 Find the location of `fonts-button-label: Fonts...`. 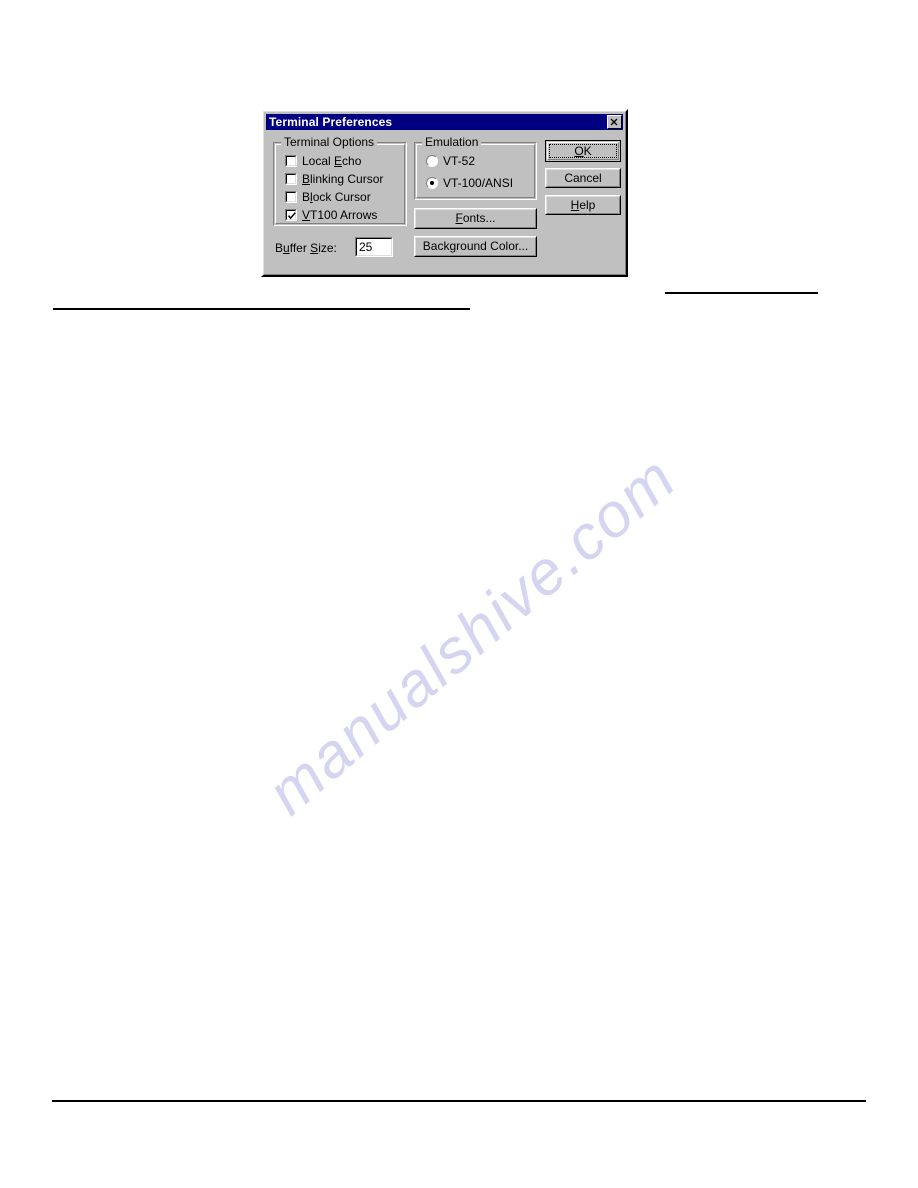

fonts-button-label: Fonts... is located at coordinates (475, 218).